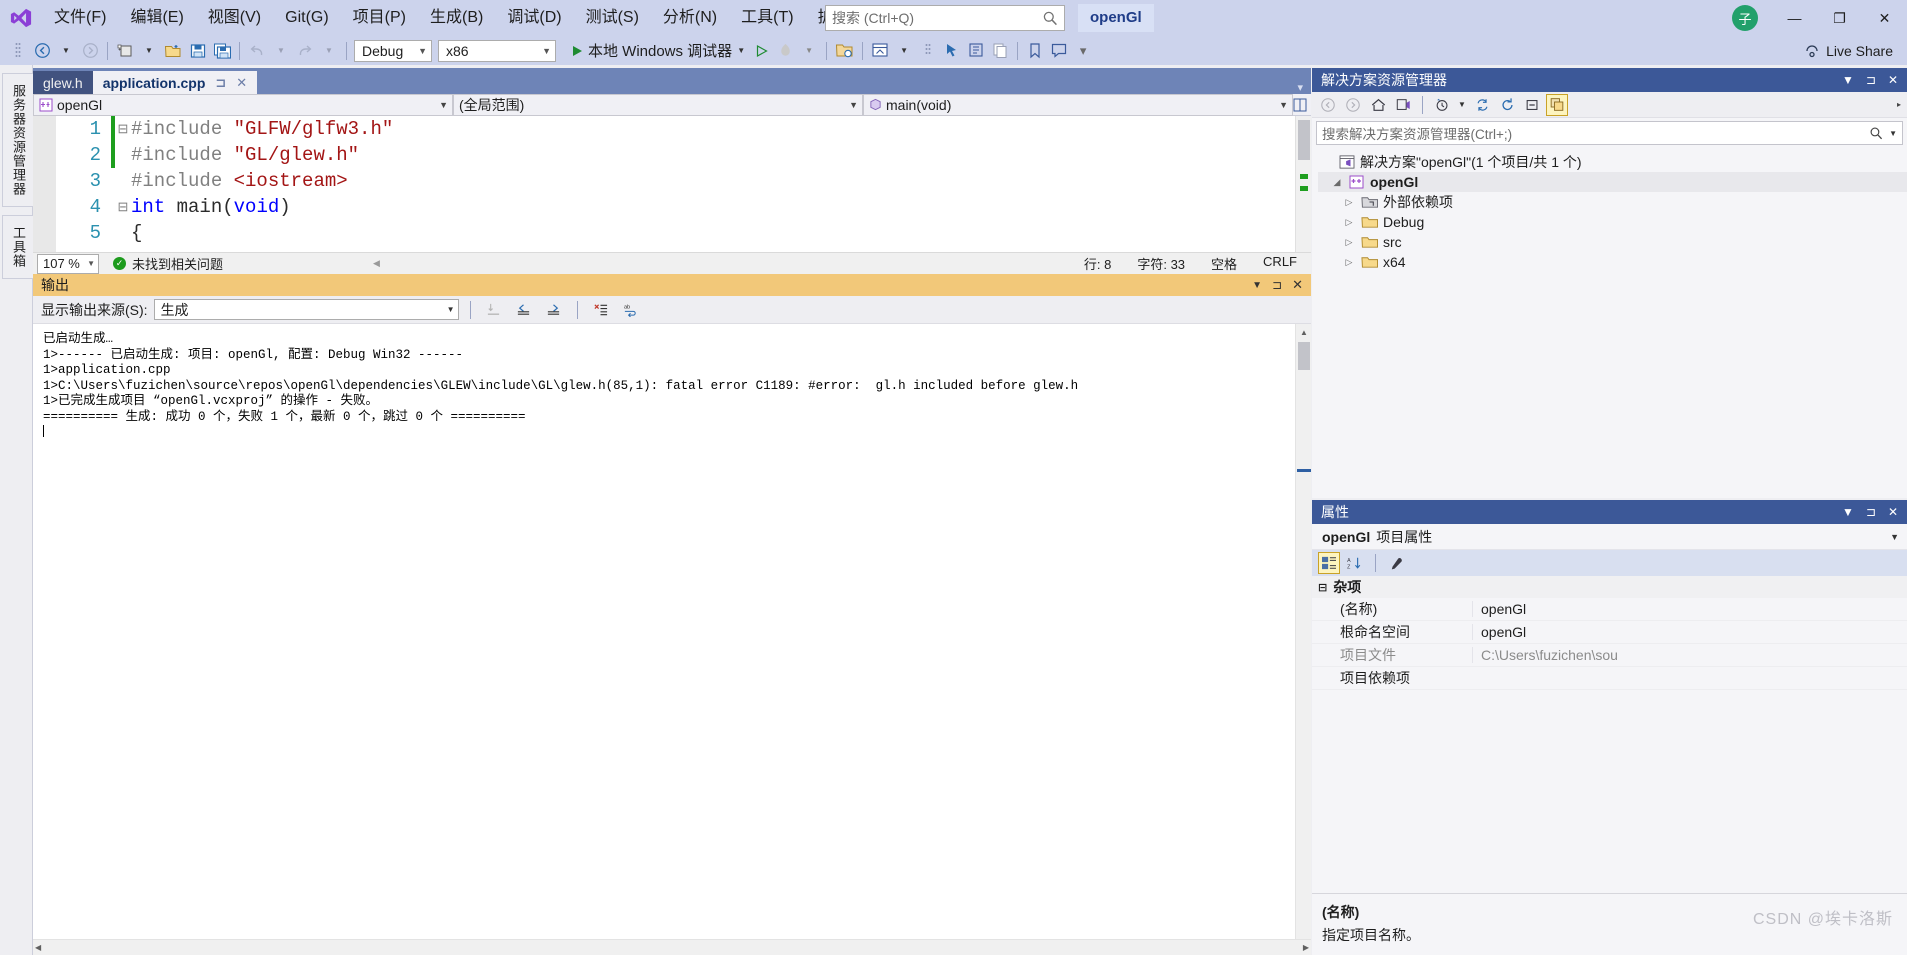  I want to click on global-search-box, so click(945, 18).